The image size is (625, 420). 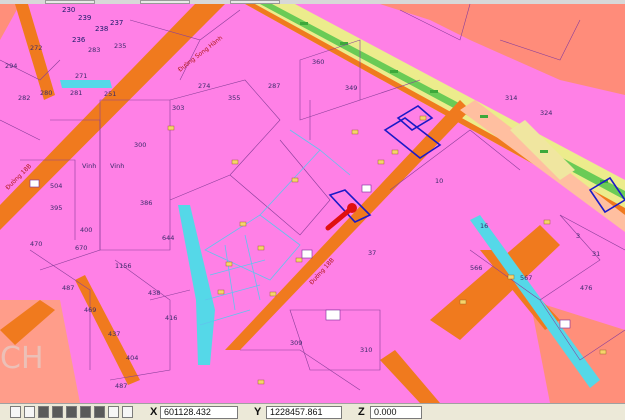 What do you see at coordinates (526, 278) in the screenshot?
I see `parcel-label: 567` at bounding box center [526, 278].